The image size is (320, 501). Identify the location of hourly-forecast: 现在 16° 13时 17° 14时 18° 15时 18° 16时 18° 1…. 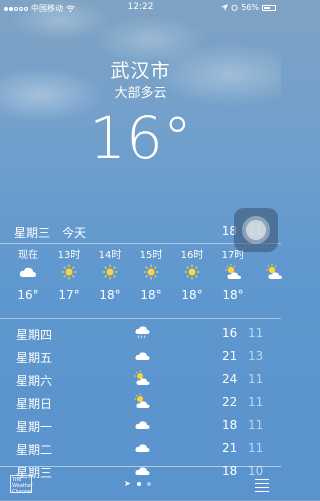
(141, 281).